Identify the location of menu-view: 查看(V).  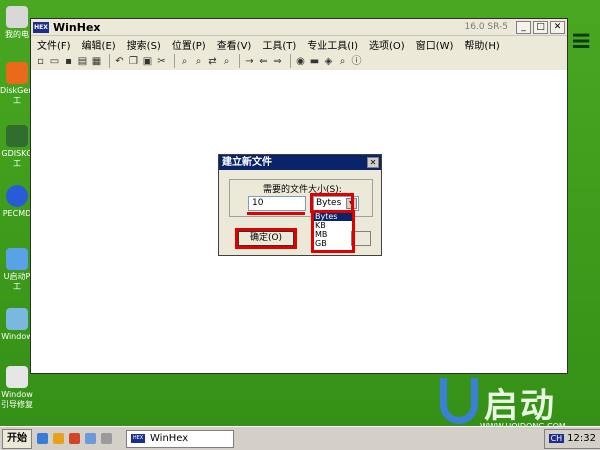
(234, 44).